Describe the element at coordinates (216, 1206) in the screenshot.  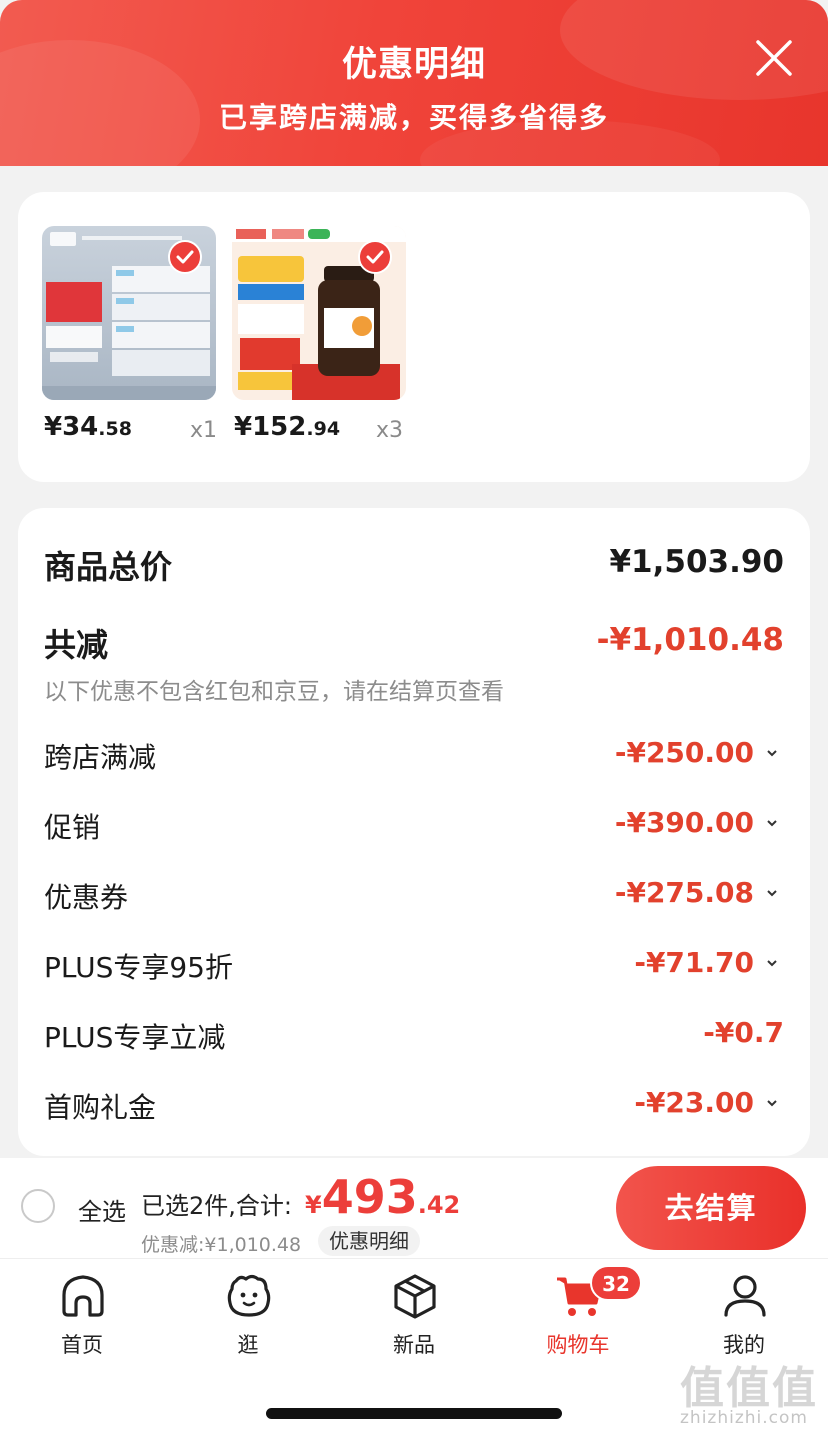
I see `selected-count-text: 已选2件,合计:` at that location.